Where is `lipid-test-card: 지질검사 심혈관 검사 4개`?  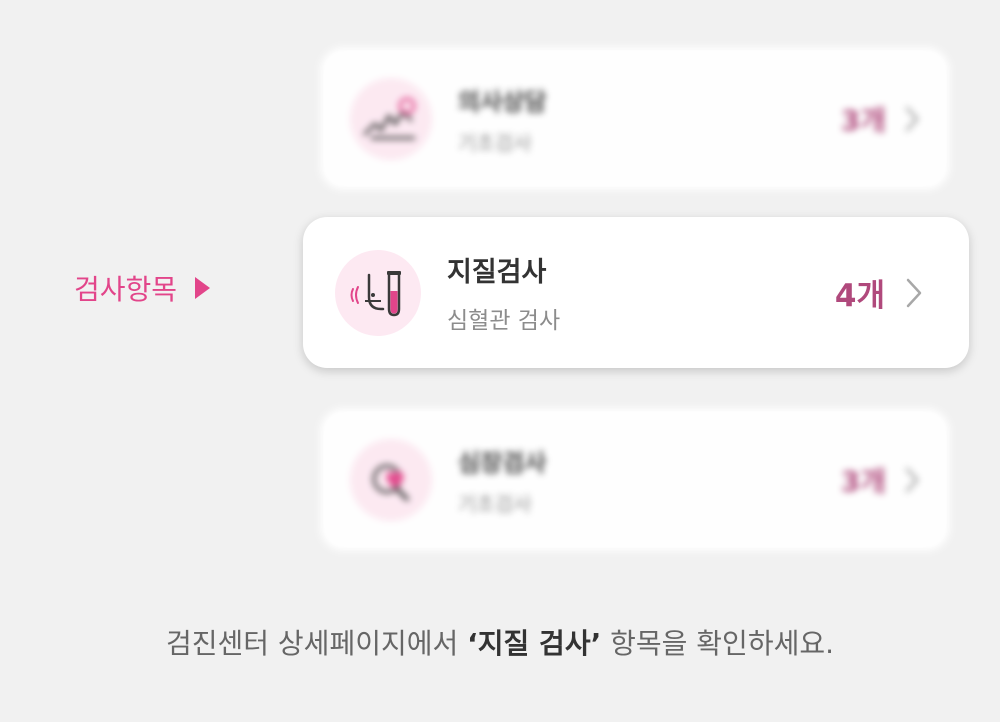 lipid-test-card: 지질검사 심혈관 검사 4개 is located at coordinates (636, 292).